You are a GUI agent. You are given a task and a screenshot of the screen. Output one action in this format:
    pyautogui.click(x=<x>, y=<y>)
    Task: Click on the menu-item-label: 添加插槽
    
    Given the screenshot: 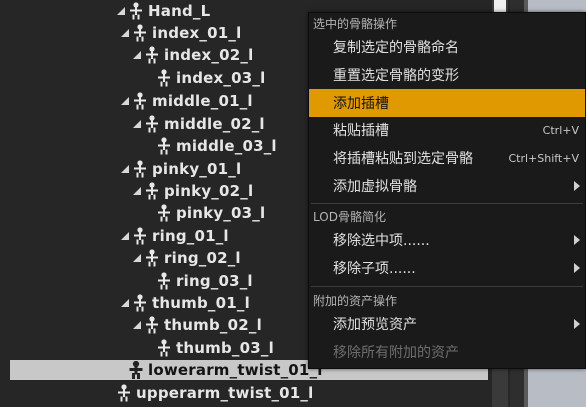 What is the action you would take?
    pyautogui.click(x=361, y=104)
    